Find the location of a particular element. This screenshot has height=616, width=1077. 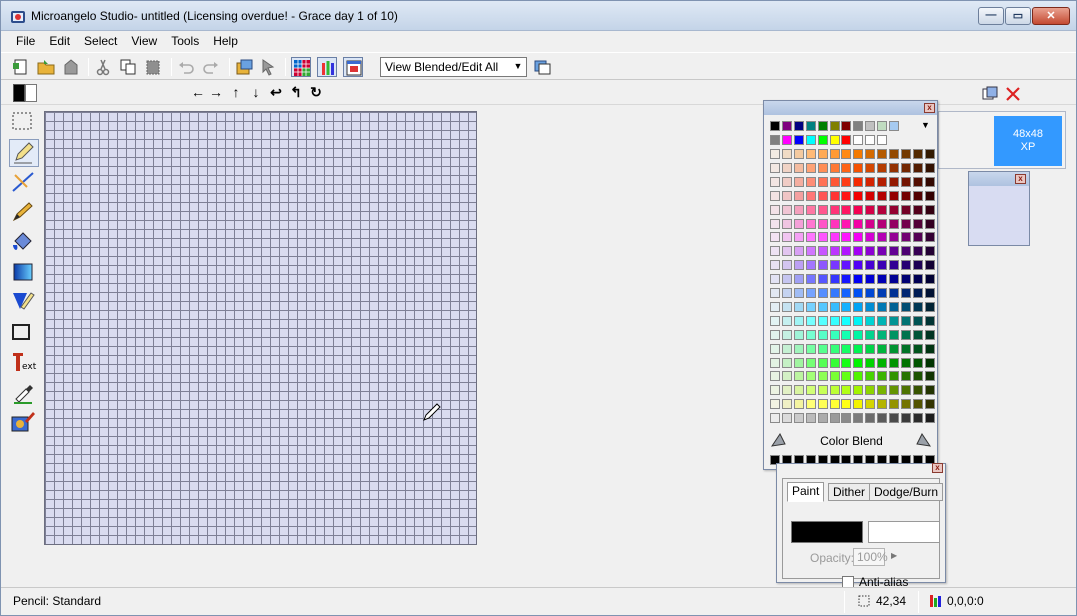

pencil-tool is located at coordinates (24, 153).